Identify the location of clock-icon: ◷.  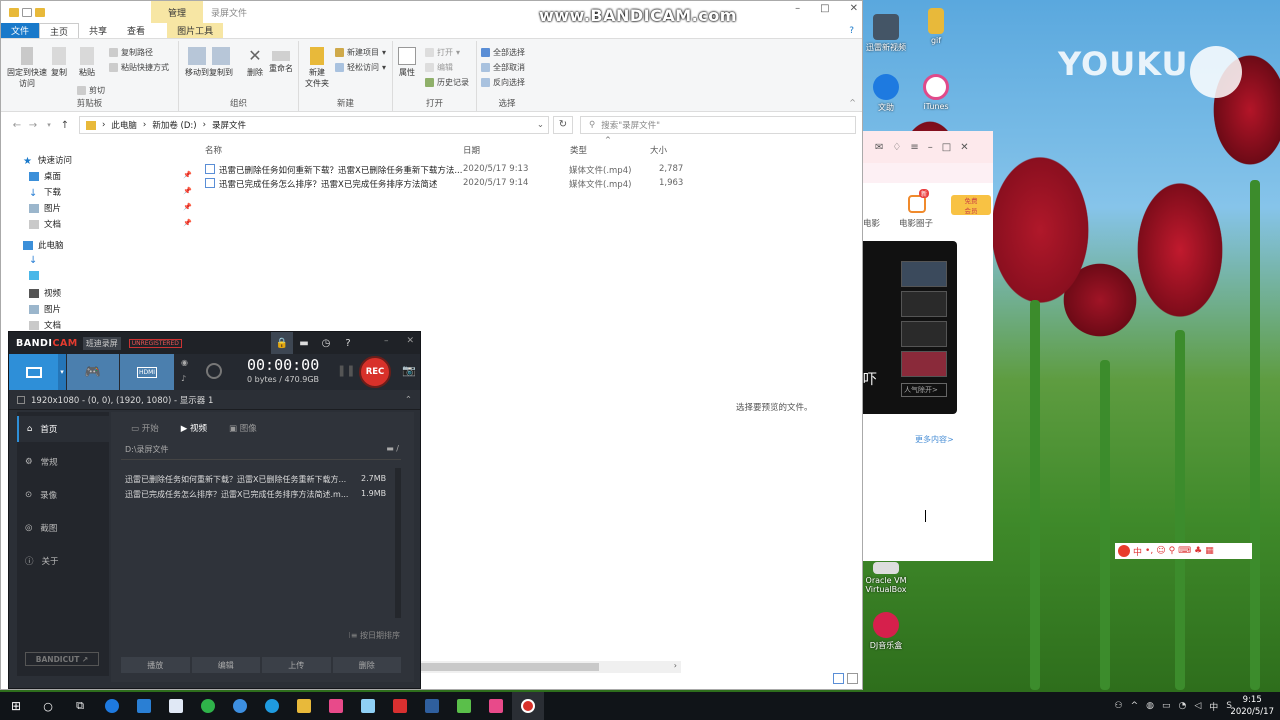
(326, 343).